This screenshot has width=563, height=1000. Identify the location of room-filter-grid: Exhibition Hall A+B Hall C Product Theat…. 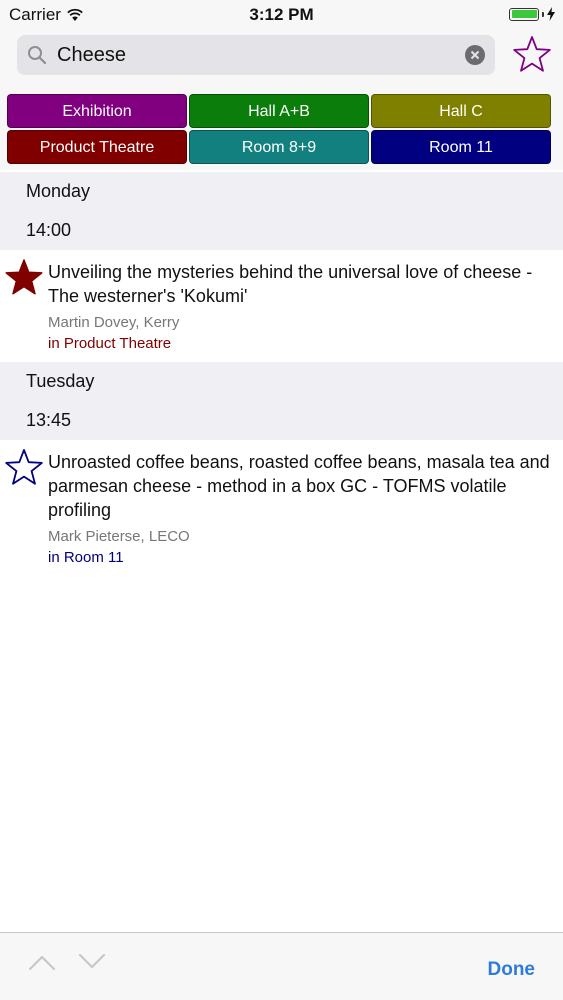
(281, 129).